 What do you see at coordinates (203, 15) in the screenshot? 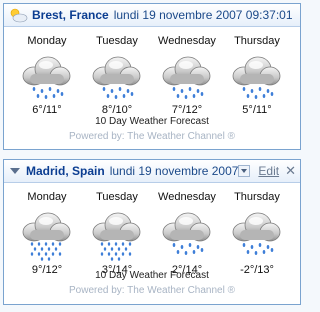
I see `date-time: lundi 19 novembre 2007 09:37:01` at bounding box center [203, 15].